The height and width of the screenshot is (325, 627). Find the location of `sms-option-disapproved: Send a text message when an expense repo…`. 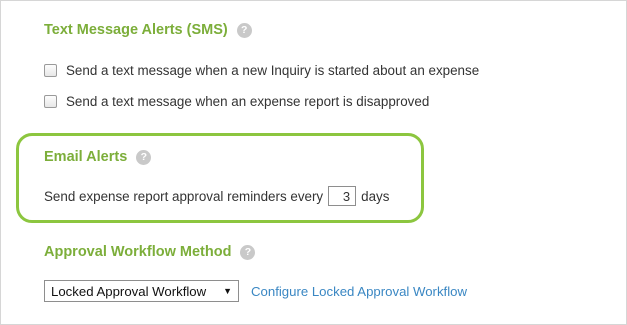

sms-option-disapproved: Send a text message when an expense repo… is located at coordinates (236, 101).